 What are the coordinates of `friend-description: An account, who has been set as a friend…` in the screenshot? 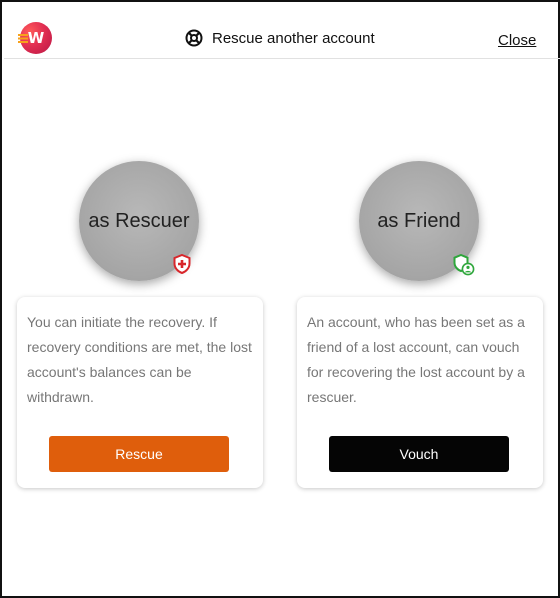 It's located at (416, 359).